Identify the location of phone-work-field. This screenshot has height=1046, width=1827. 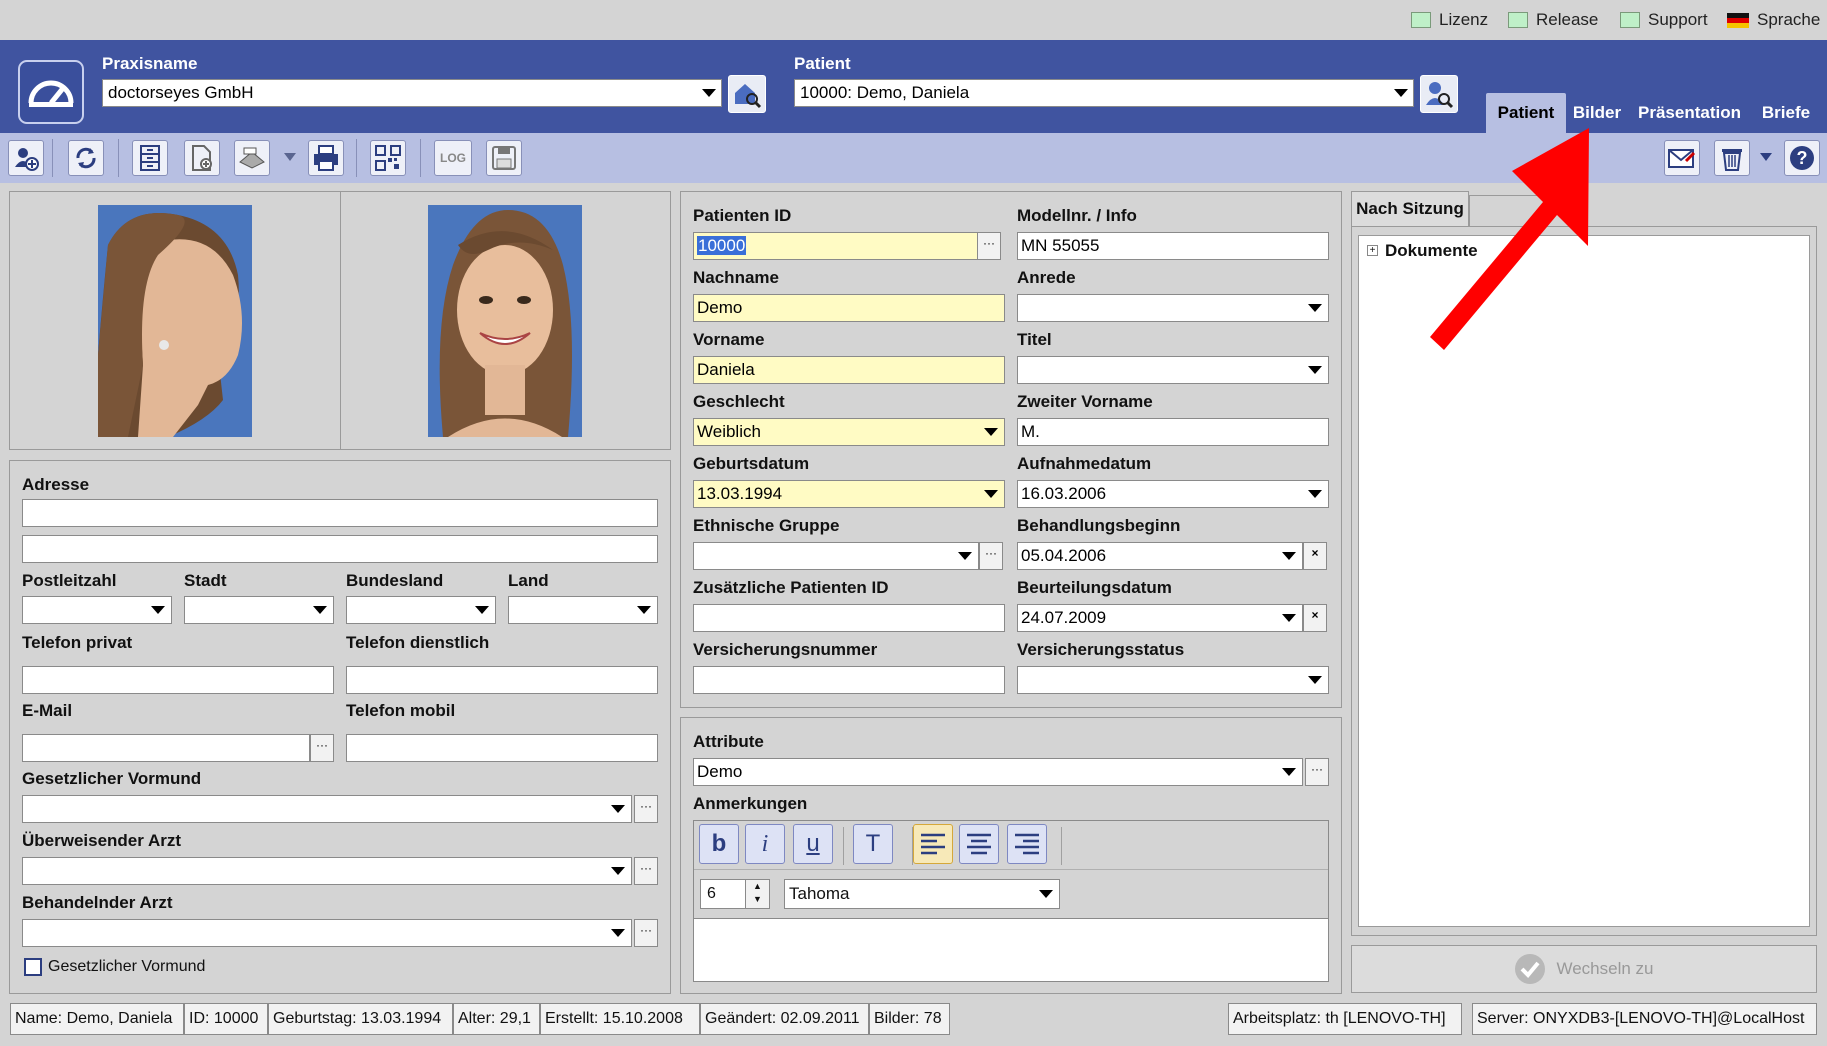
(502, 680).